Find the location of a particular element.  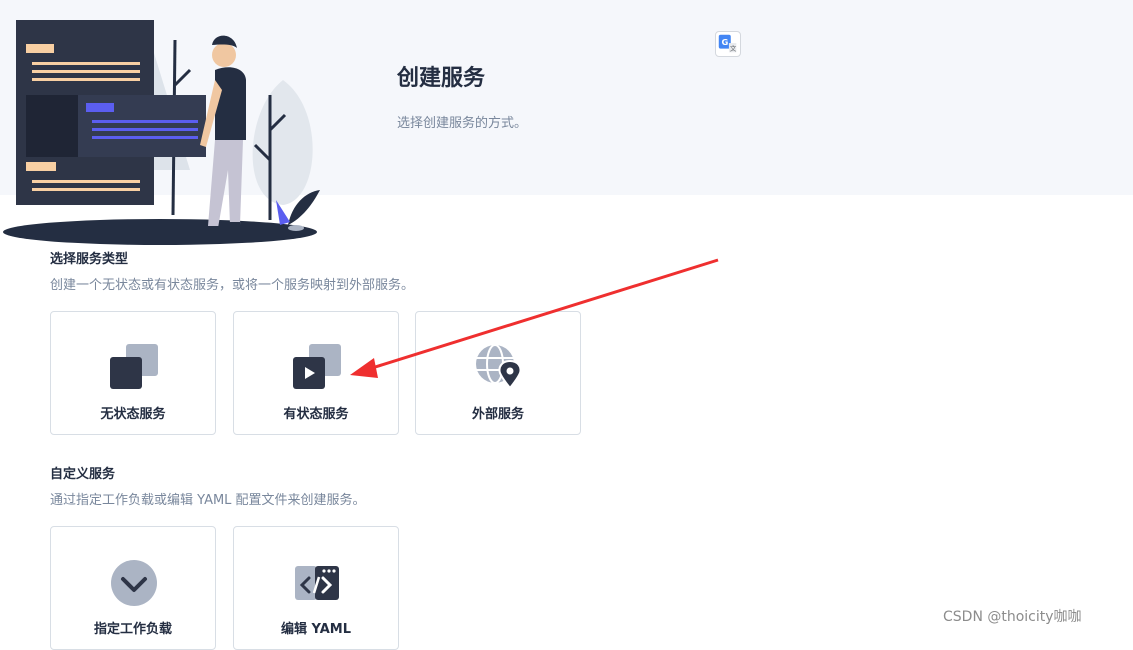

stateless-service-icon is located at coordinates (134, 366).